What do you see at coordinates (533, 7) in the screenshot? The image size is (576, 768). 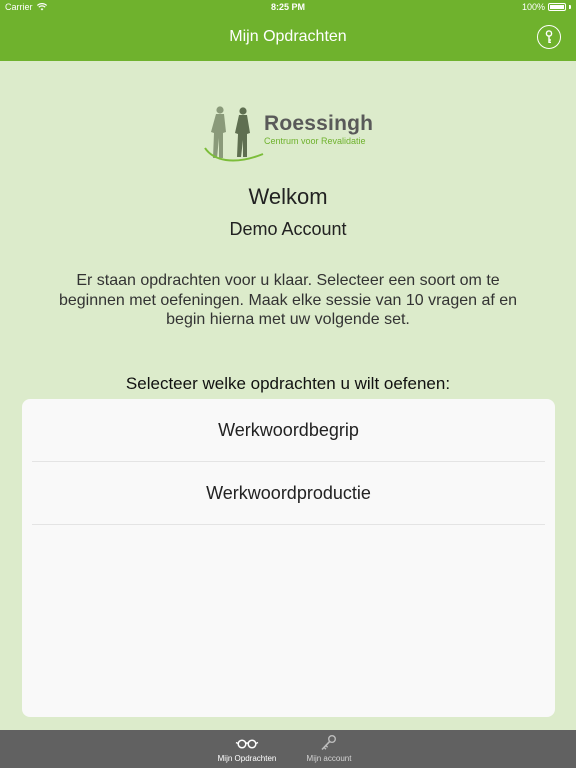 I see `battery-percentage: 100%` at bounding box center [533, 7].